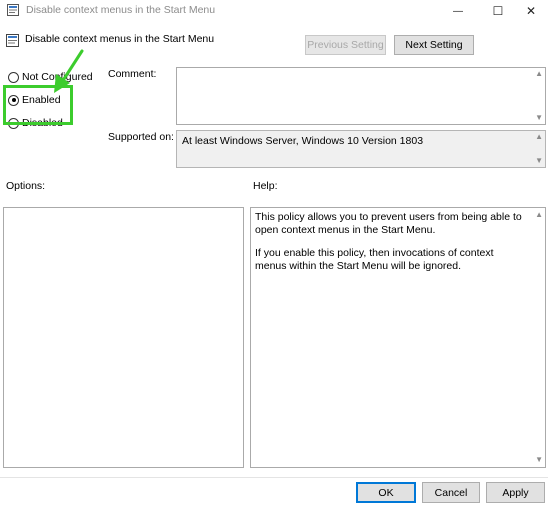 Image resolution: width=548 pixels, height=506 pixels. Describe the element at coordinates (361, 96) in the screenshot. I see `comment-textarea: ▲ ▼` at that location.